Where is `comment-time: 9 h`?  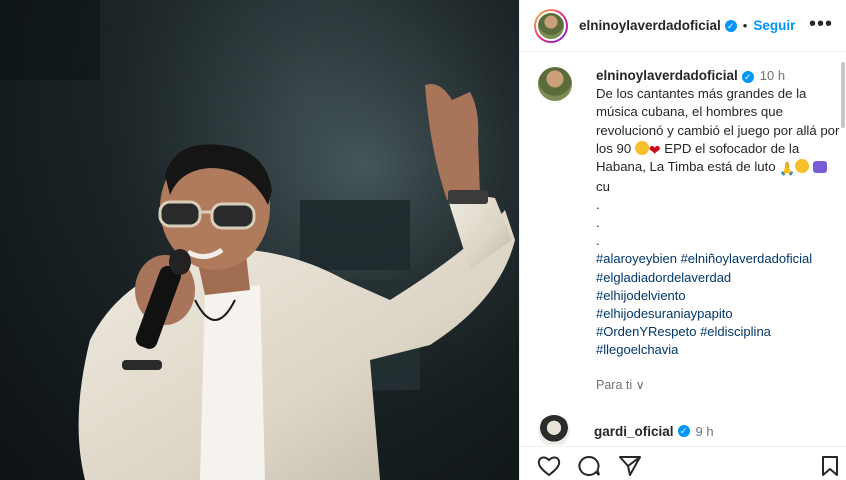
comment-time: 9 h is located at coordinates (705, 431).